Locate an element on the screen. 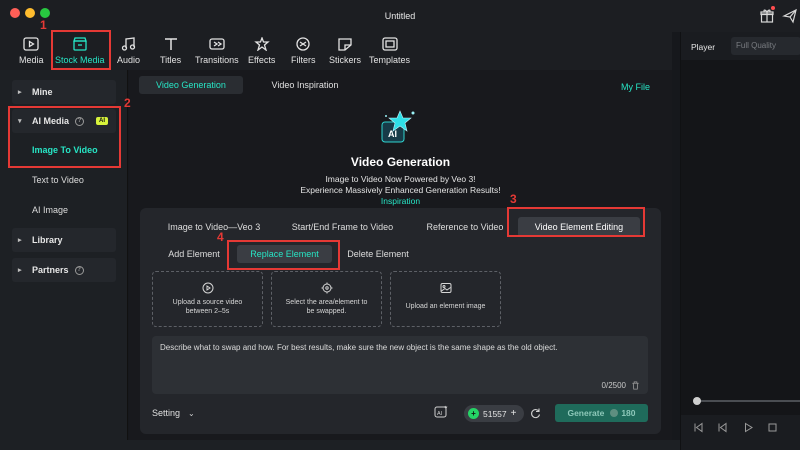 The width and height of the screenshot is (800, 450). titles-icon is located at coordinates (171, 44).